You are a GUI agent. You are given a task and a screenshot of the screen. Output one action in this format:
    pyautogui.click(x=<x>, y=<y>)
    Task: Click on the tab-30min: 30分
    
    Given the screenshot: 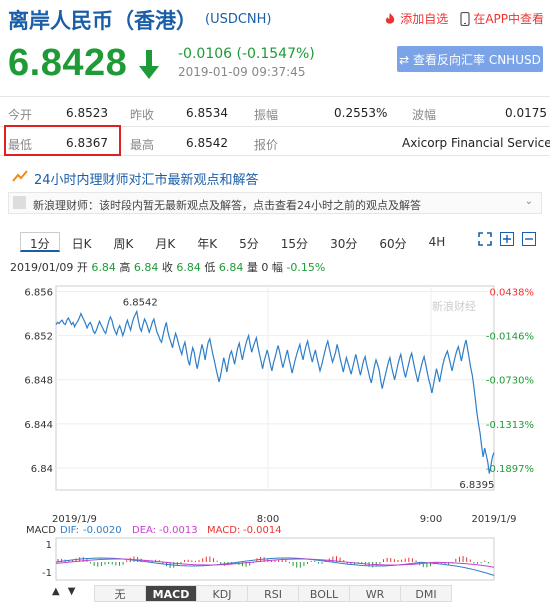 What is the action you would take?
    pyautogui.click(x=343, y=242)
    